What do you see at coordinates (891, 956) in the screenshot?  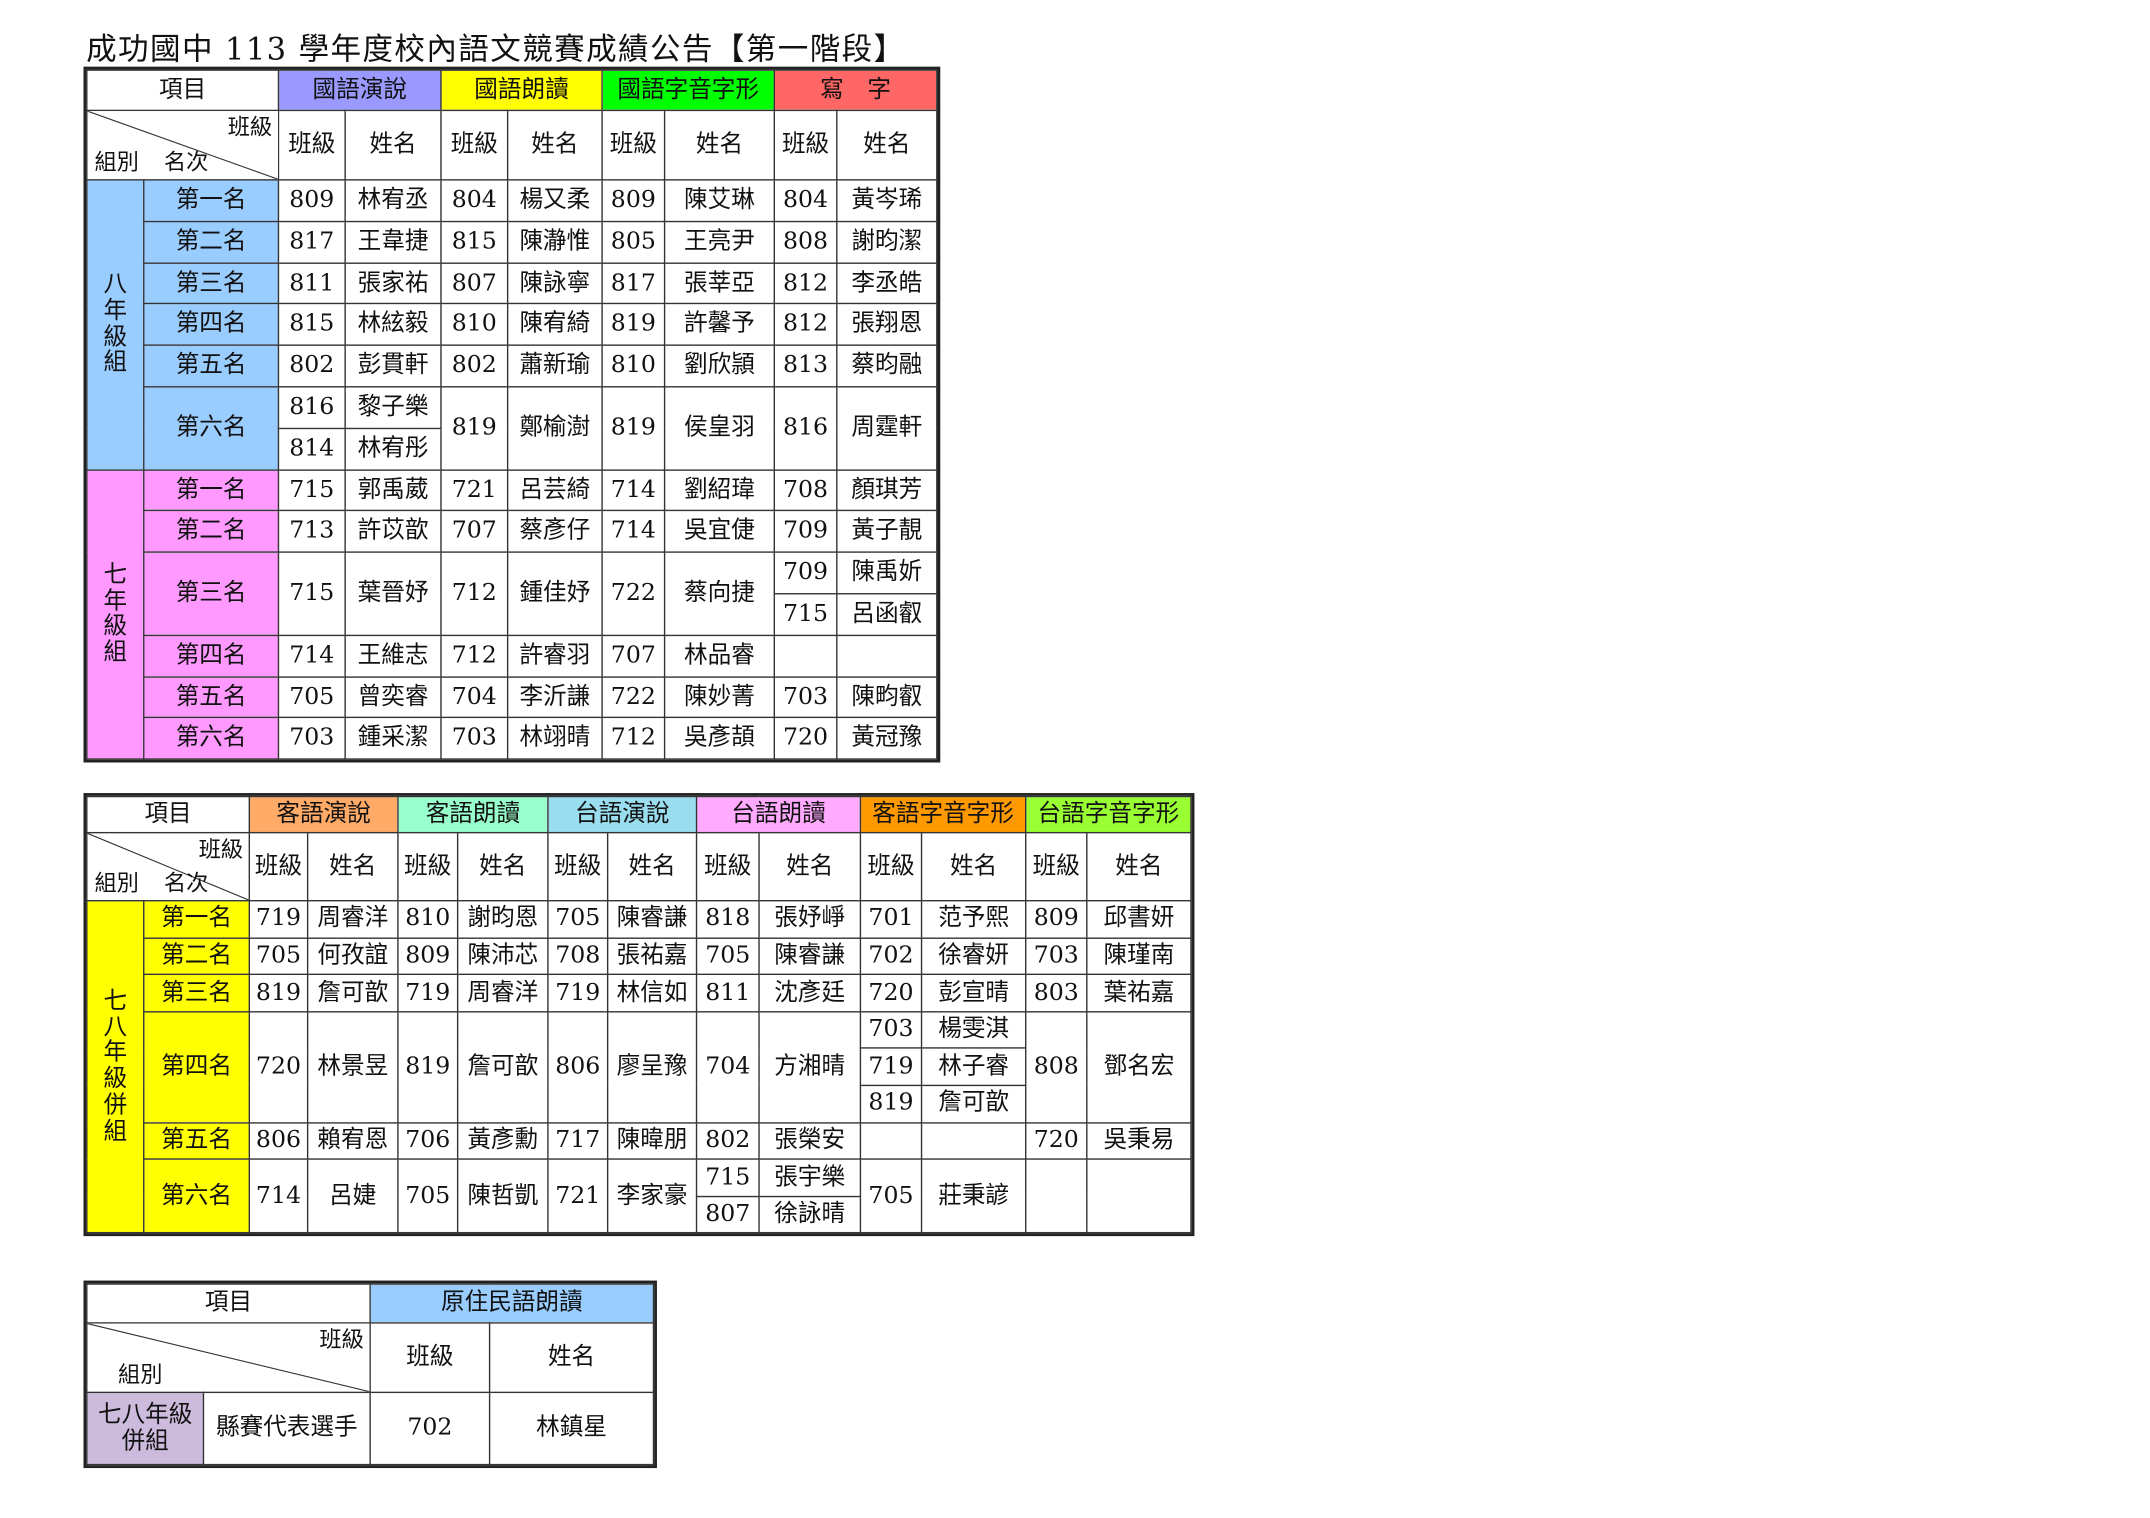 I see `class-cell: 702` at bounding box center [891, 956].